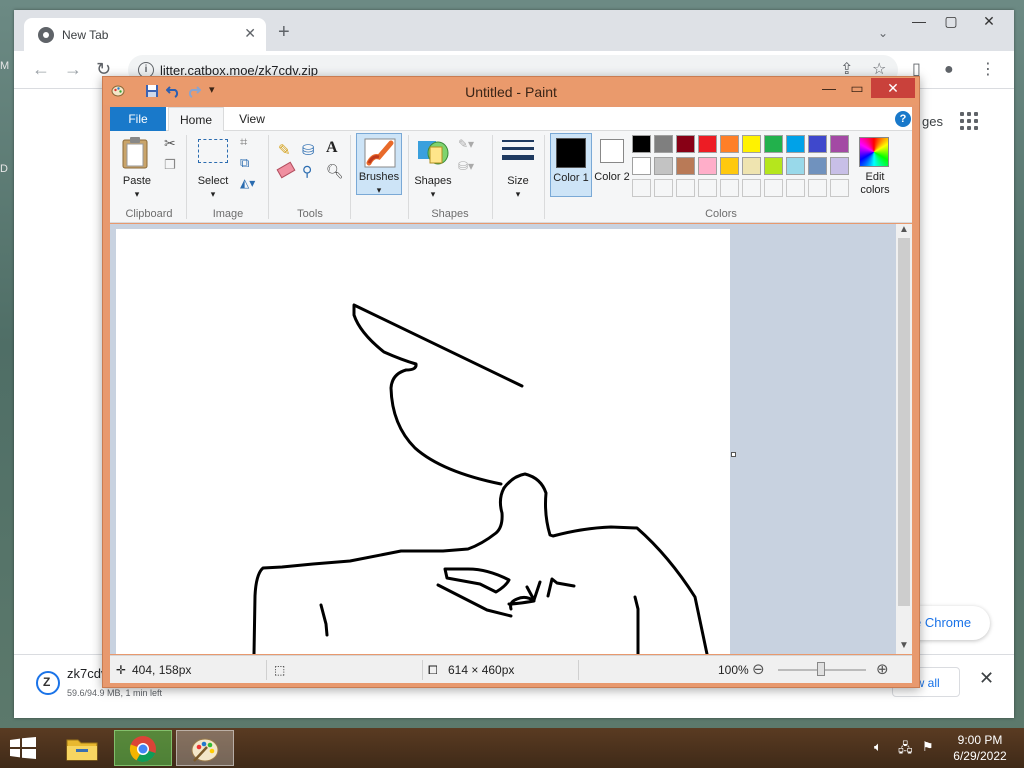  What do you see at coordinates (307, 171) in the screenshot?
I see `color-picker-icon: ⚲` at bounding box center [307, 171].